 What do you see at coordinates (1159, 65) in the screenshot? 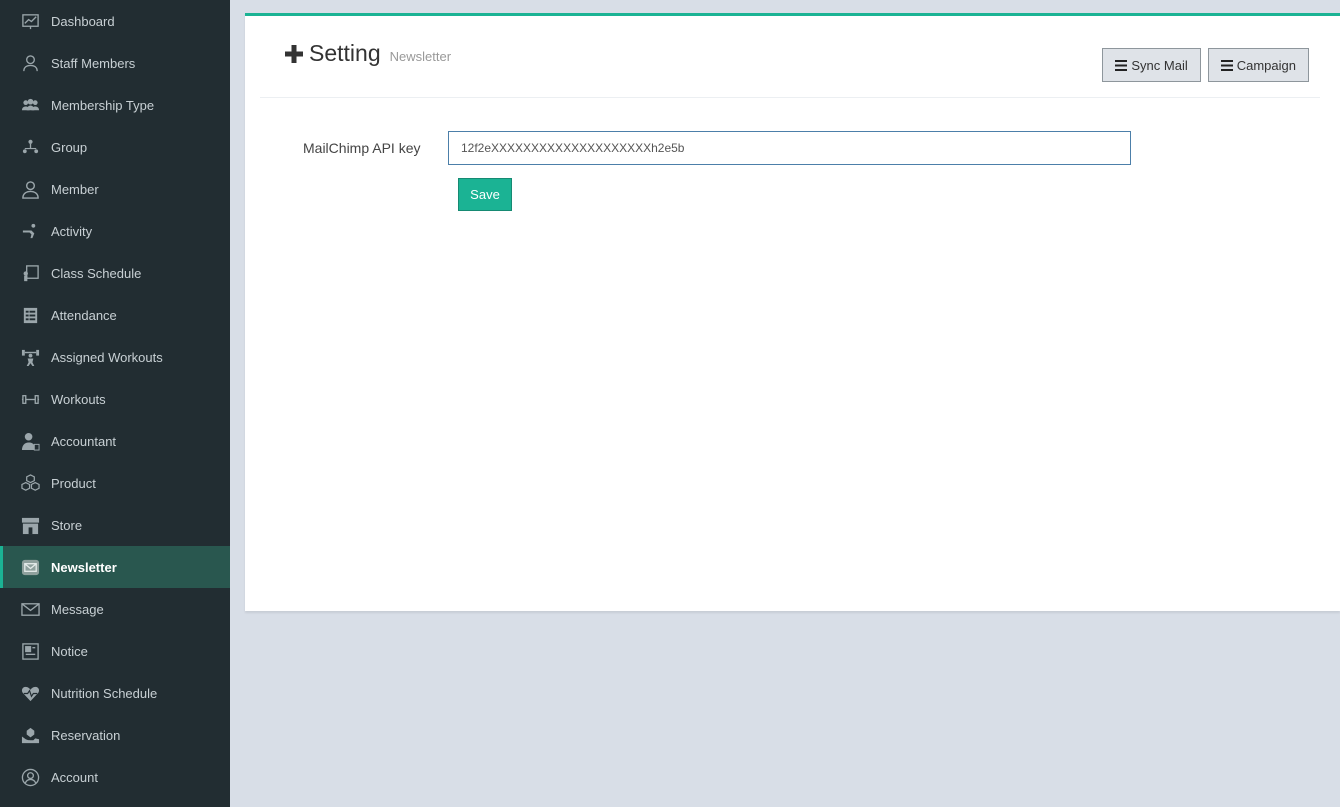
I see `sync-mail-label: Sync Mail` at bounding box center [1159, 65].